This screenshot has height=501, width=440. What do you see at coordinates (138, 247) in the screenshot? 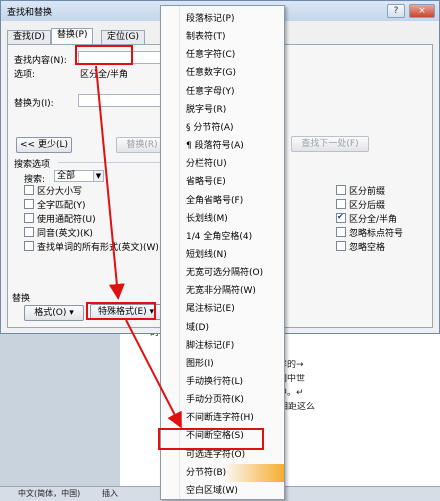
I see `annotation-arrows` at bounding box center [138, 247].